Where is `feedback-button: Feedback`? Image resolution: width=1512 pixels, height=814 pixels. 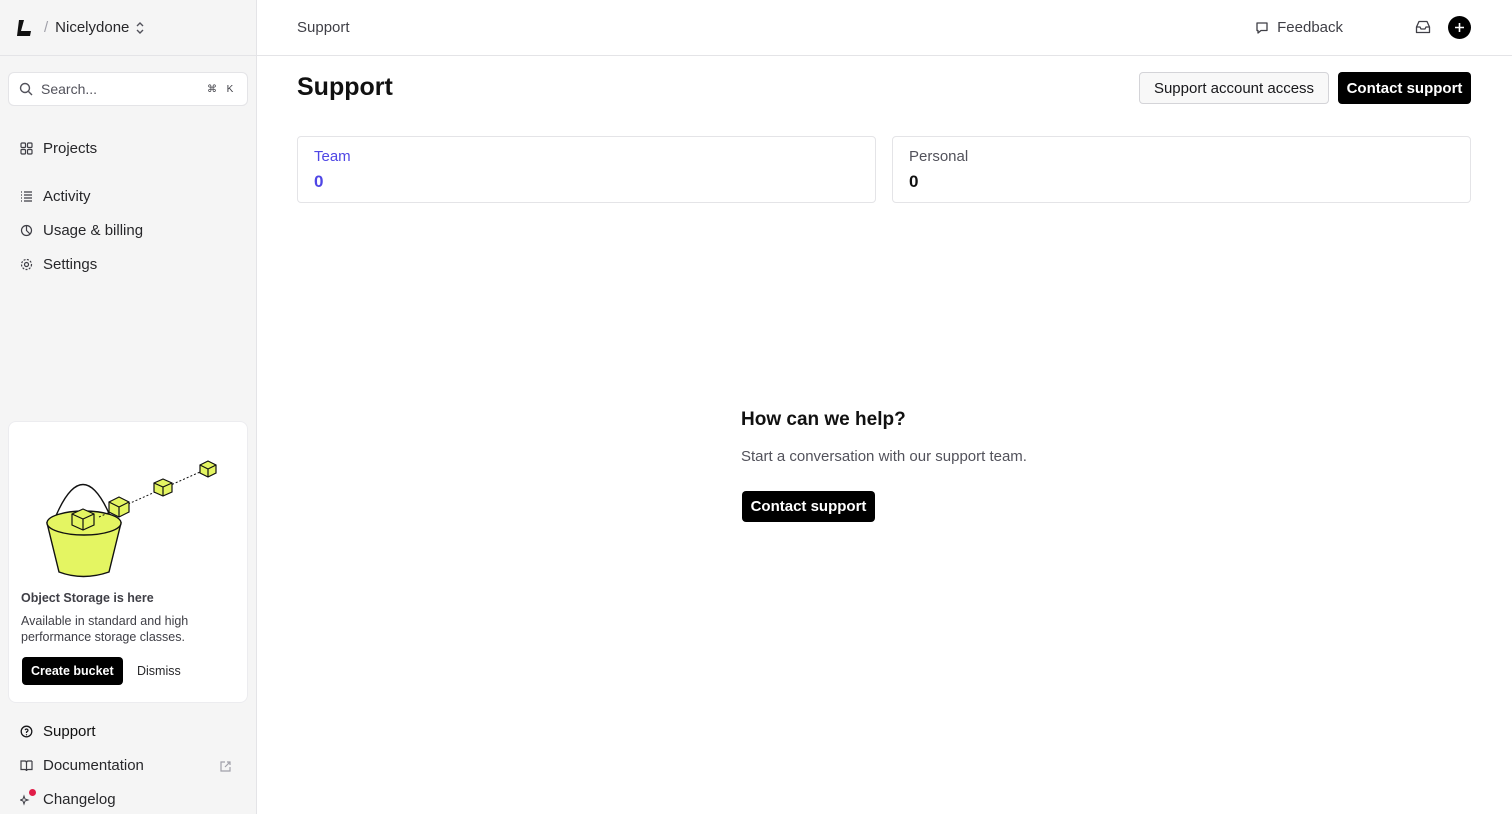 feedback-button: Feedback is located at coordinates (1299, 27).